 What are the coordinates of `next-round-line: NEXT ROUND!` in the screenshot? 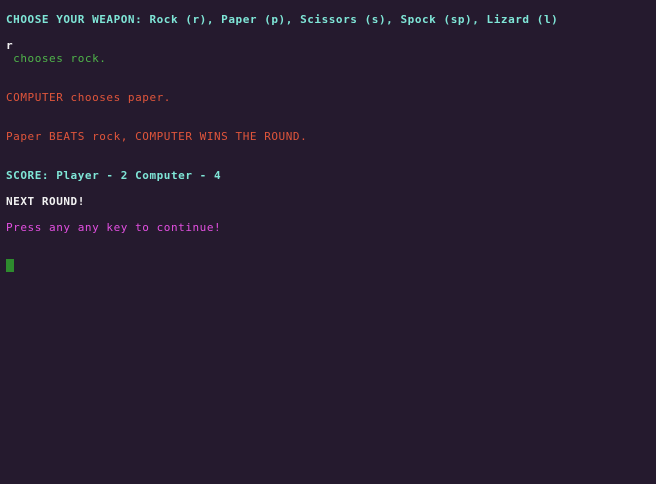 It's located at (45, 201).